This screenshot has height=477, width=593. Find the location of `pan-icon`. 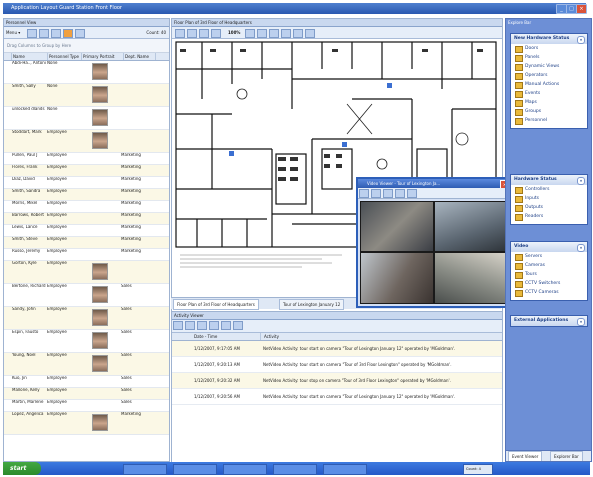

pan-icon is located at coordinates (192, 33).